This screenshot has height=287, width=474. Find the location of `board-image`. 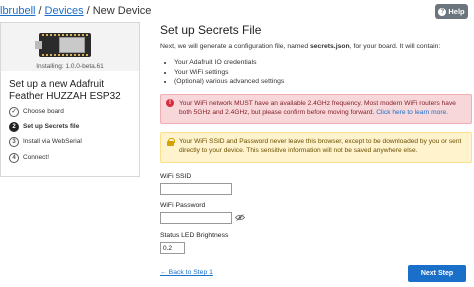

board-image is located at coordinates (63, 45).